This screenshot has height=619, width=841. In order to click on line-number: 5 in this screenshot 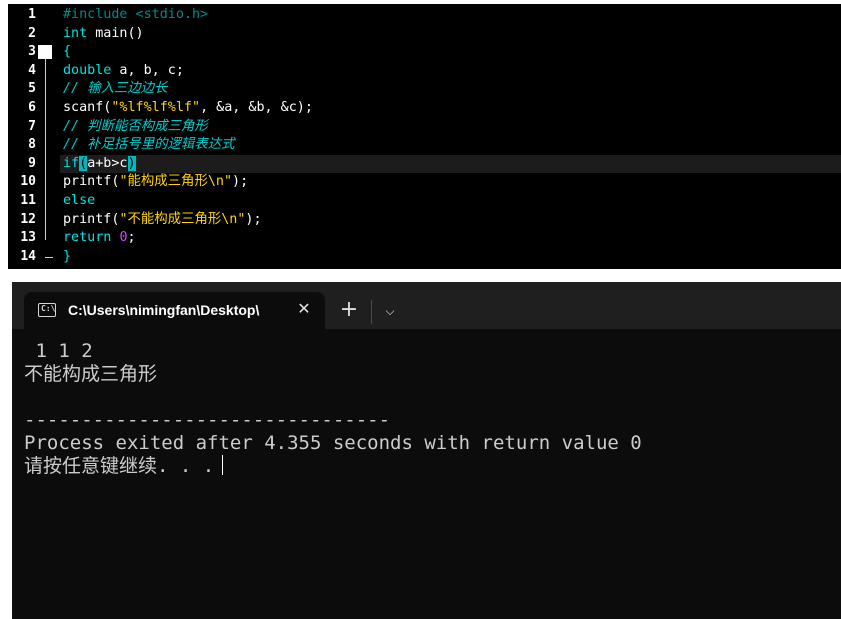, I will do `click(32, 89)`.